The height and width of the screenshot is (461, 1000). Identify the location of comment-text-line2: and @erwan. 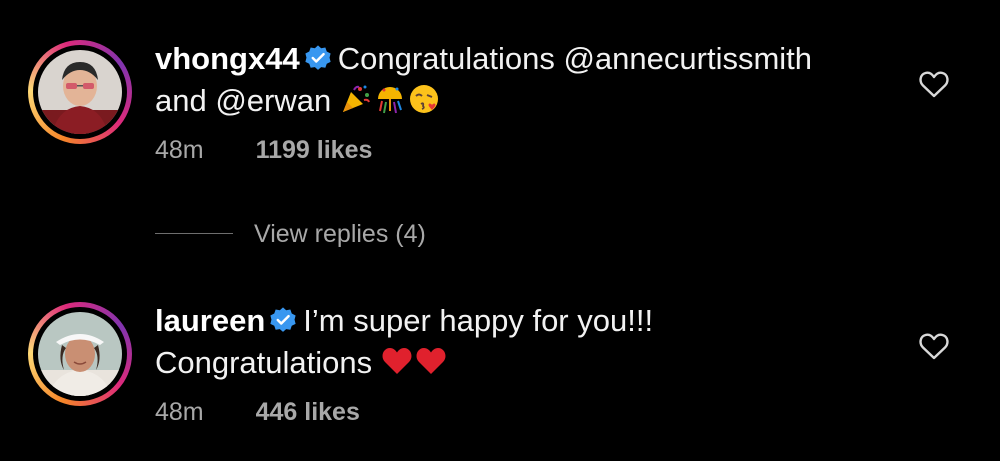
(243, 100).